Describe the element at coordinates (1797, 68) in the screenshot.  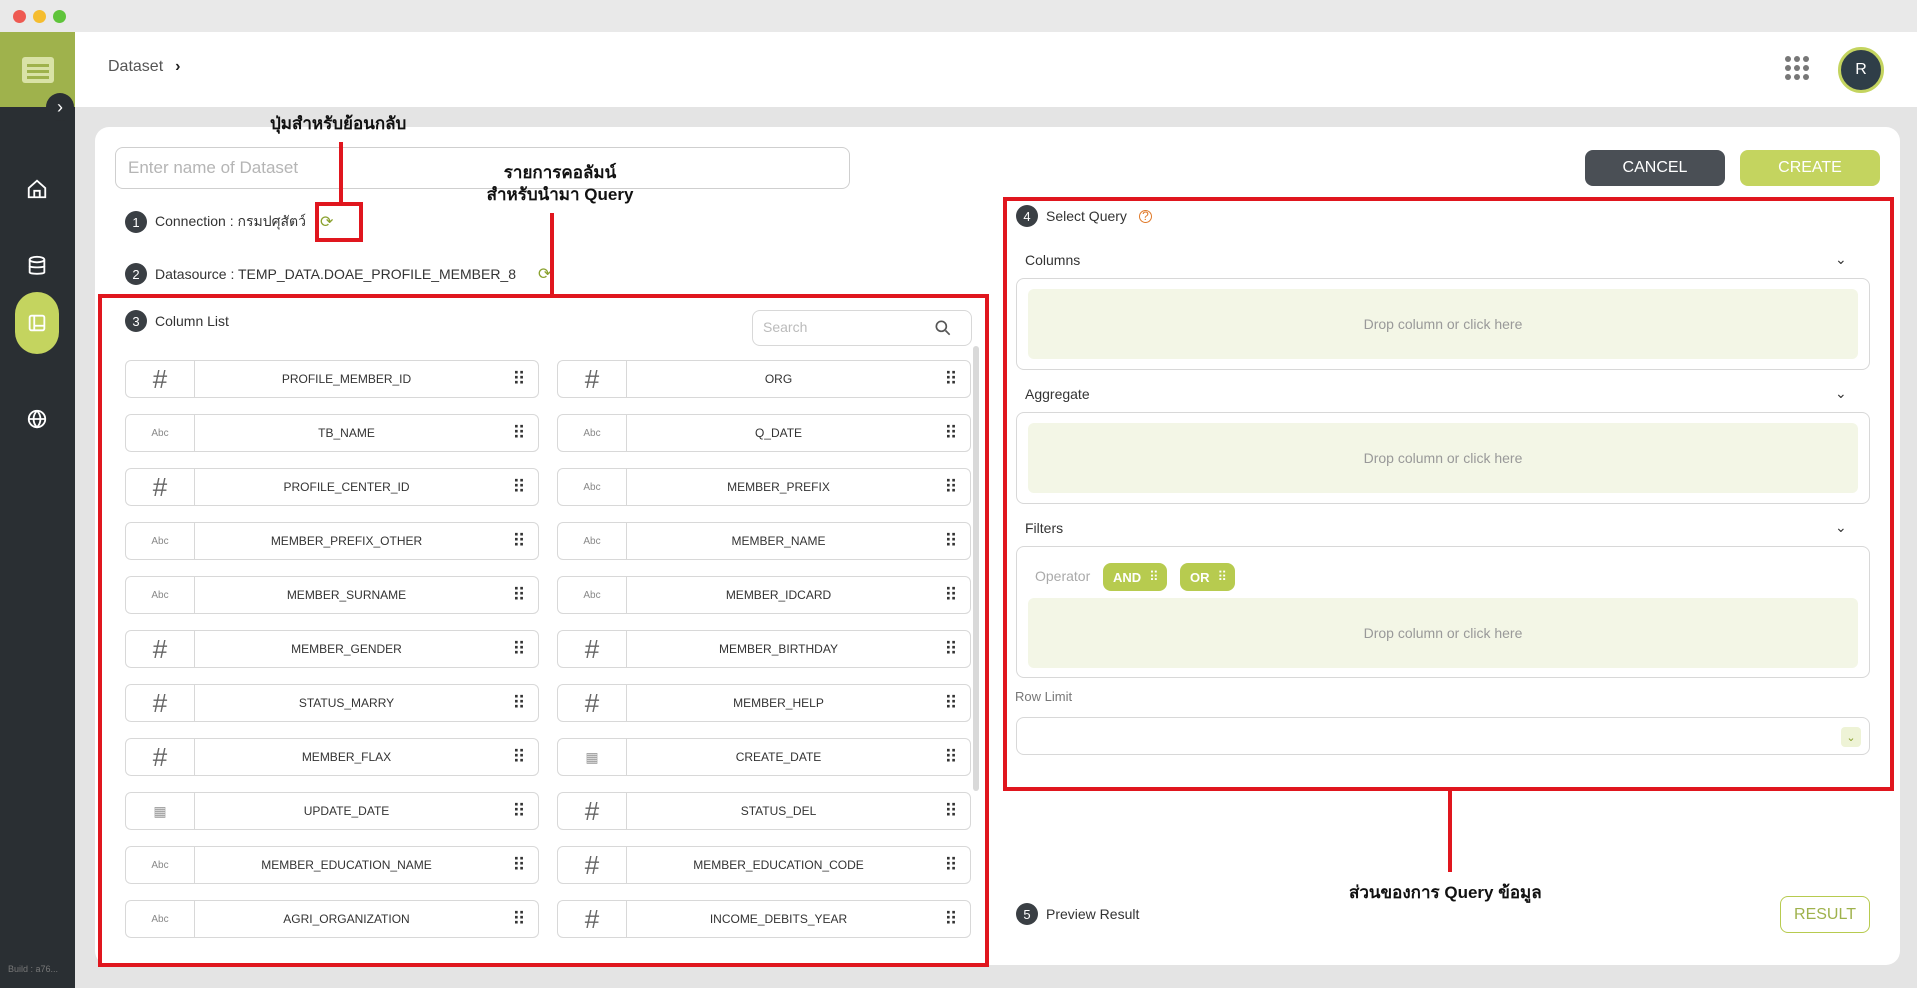
I see `apps-grid-icon` at that location.